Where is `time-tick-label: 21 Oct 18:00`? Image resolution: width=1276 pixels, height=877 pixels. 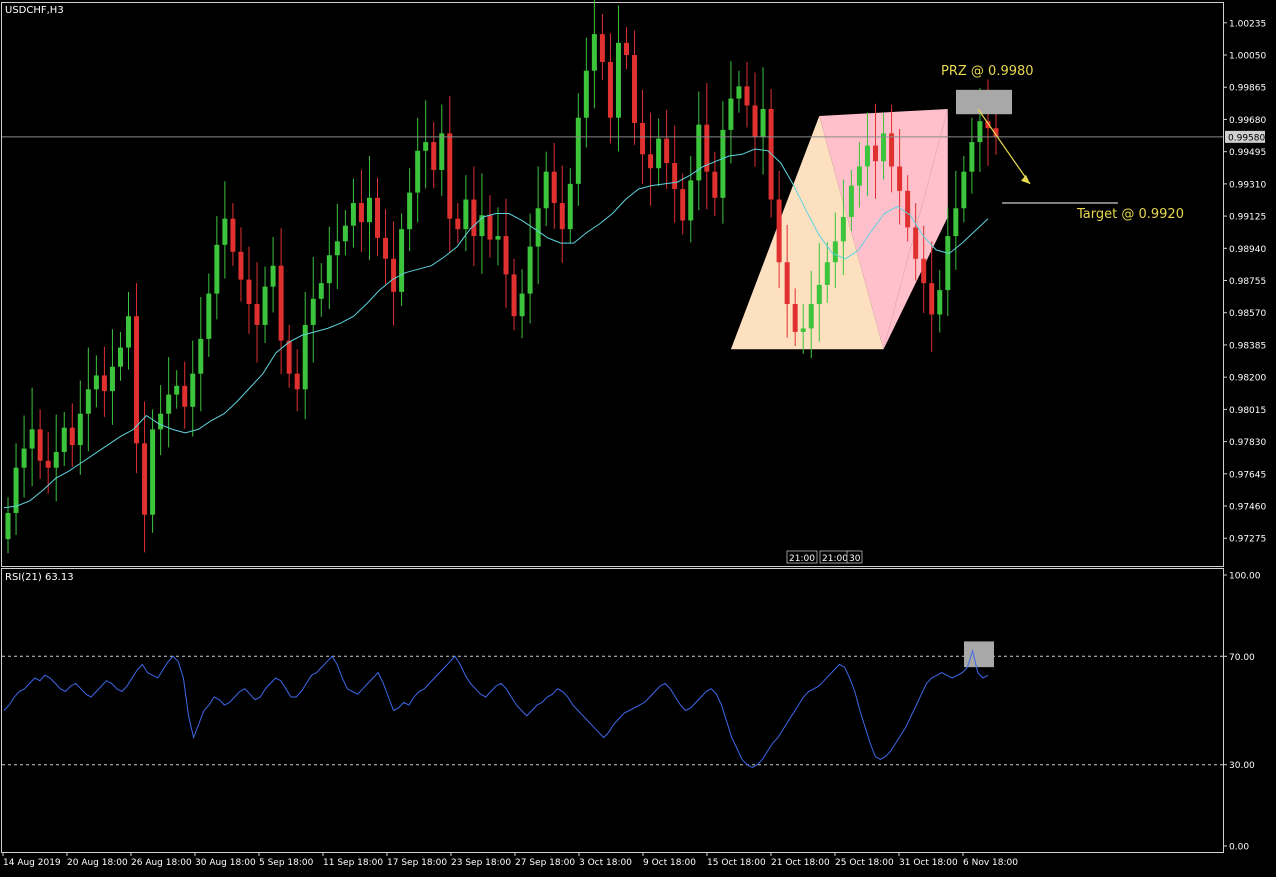
time-tick-label: 21 Oct 18:00 is located at coordinates (800, 863).